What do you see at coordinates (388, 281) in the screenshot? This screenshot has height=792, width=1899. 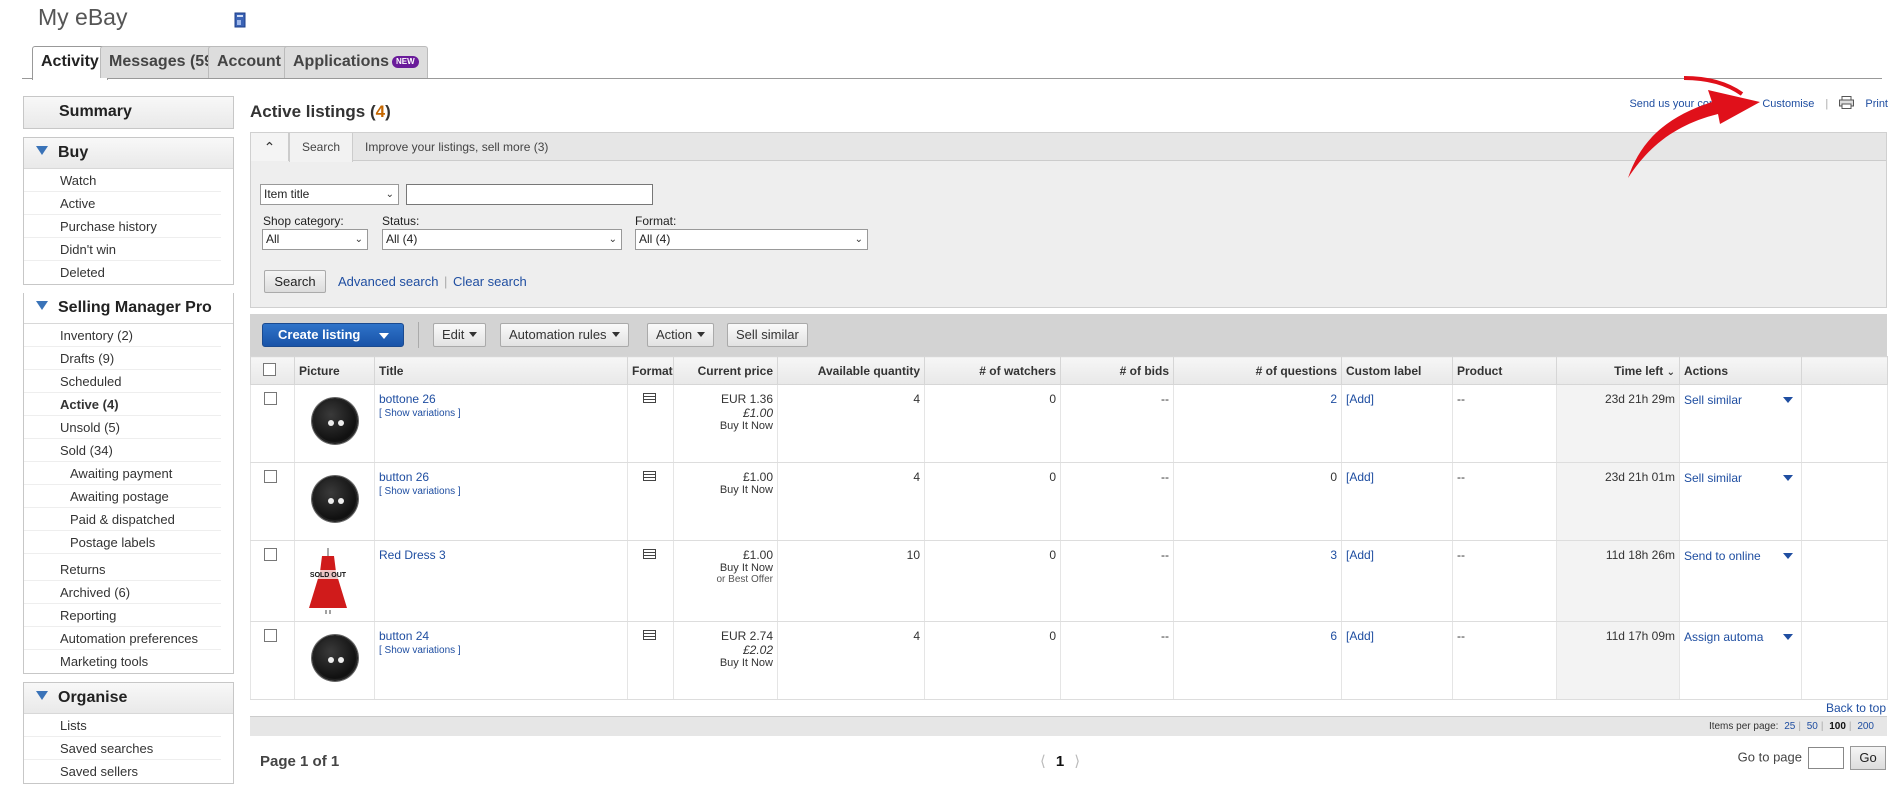 I see `advanced-search-link: Advanced search` at bounding box center [388, 281].